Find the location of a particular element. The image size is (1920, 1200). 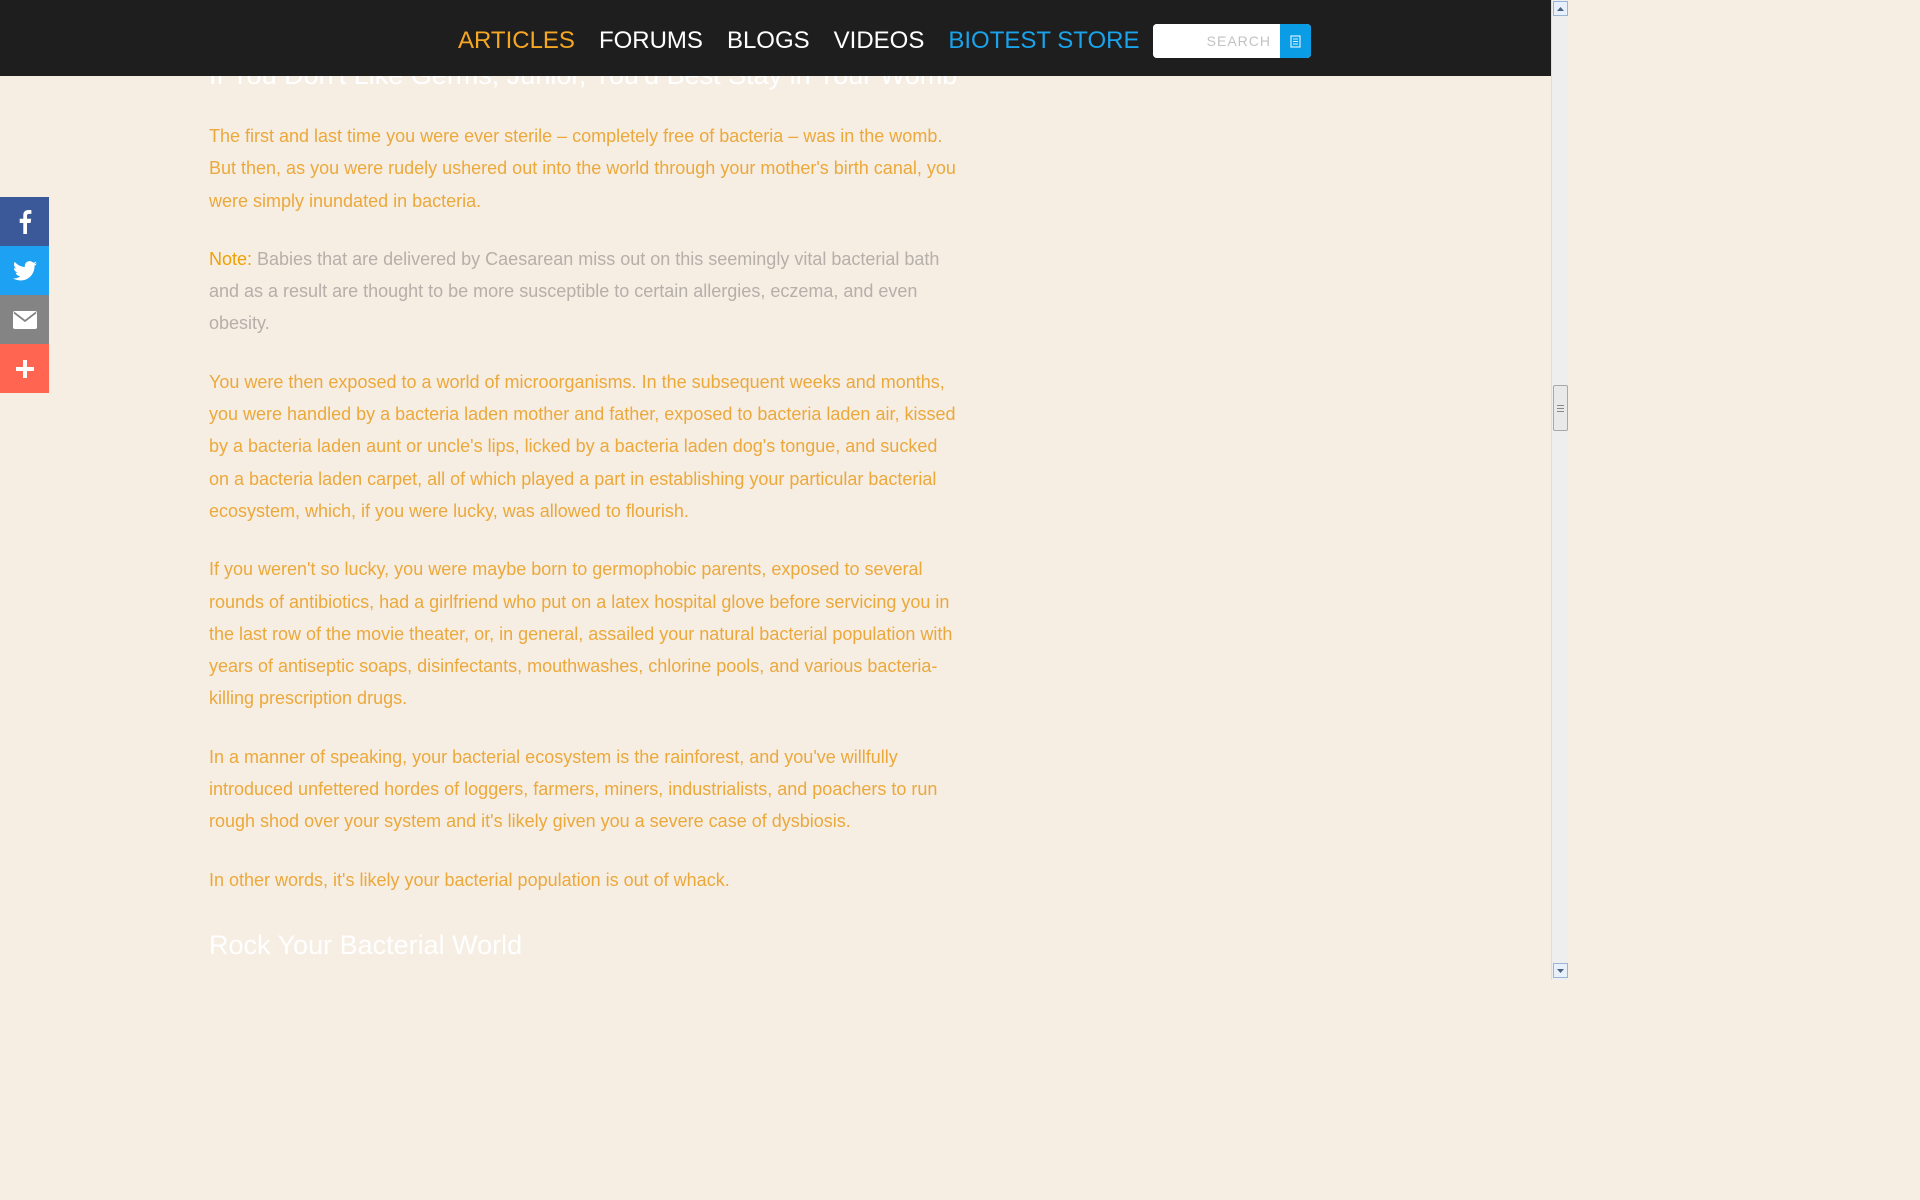

scroll-down-button is located at coordinates (1560, 970).